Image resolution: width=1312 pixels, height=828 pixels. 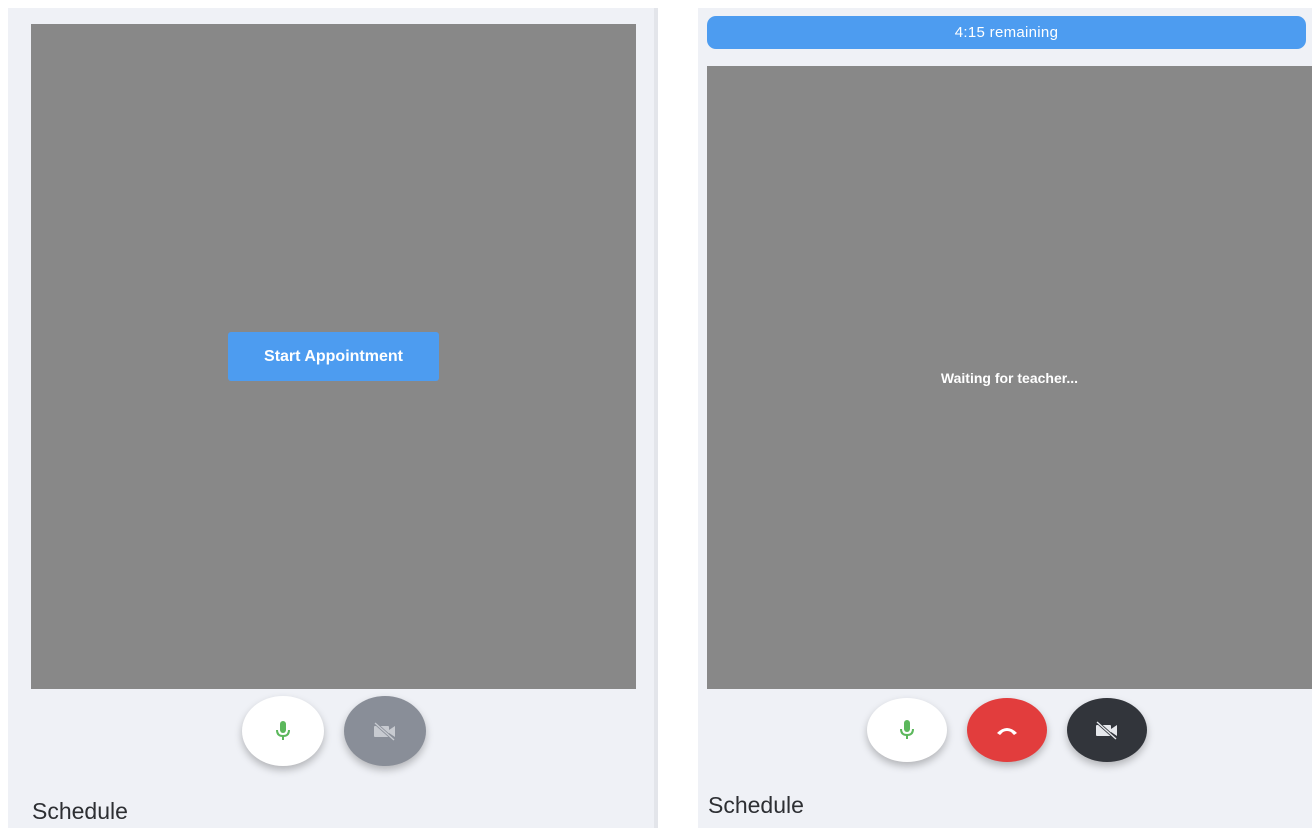 I want to click on phone-hangup-icon, so click(x=1007, y=731).